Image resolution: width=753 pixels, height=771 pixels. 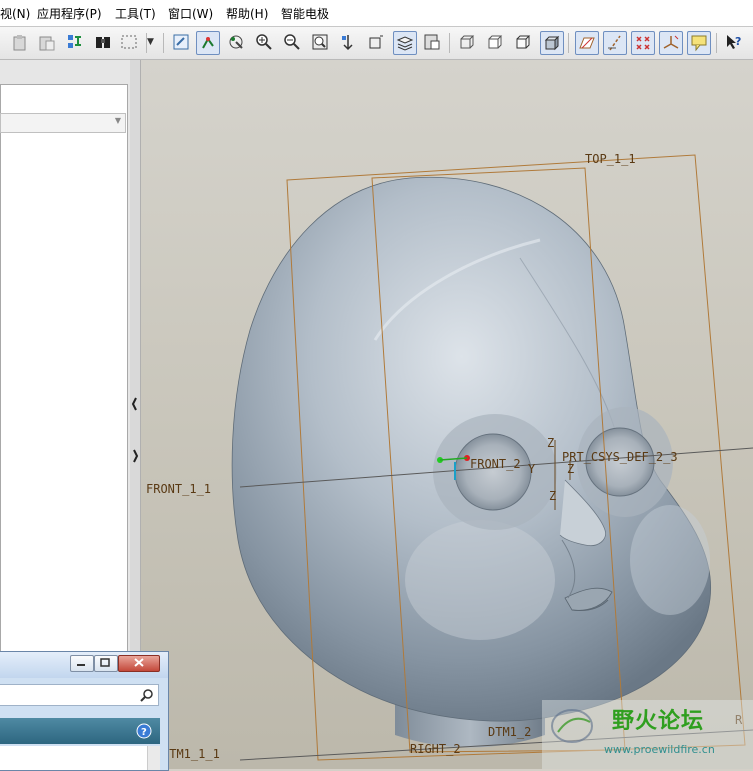 What do you see at coordinates (191, 754) in the screenshot?
I see `datum-label-dtm1: DTM1_1_1` at bounding box center [191, 754].